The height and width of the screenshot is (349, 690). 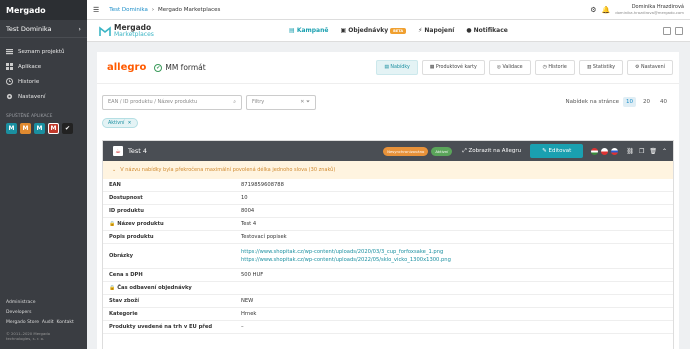 What do you see at coordinates (22, 322) in the screenshot?
I see `store-link: Mergado Store` at bounding box center [22, 322].